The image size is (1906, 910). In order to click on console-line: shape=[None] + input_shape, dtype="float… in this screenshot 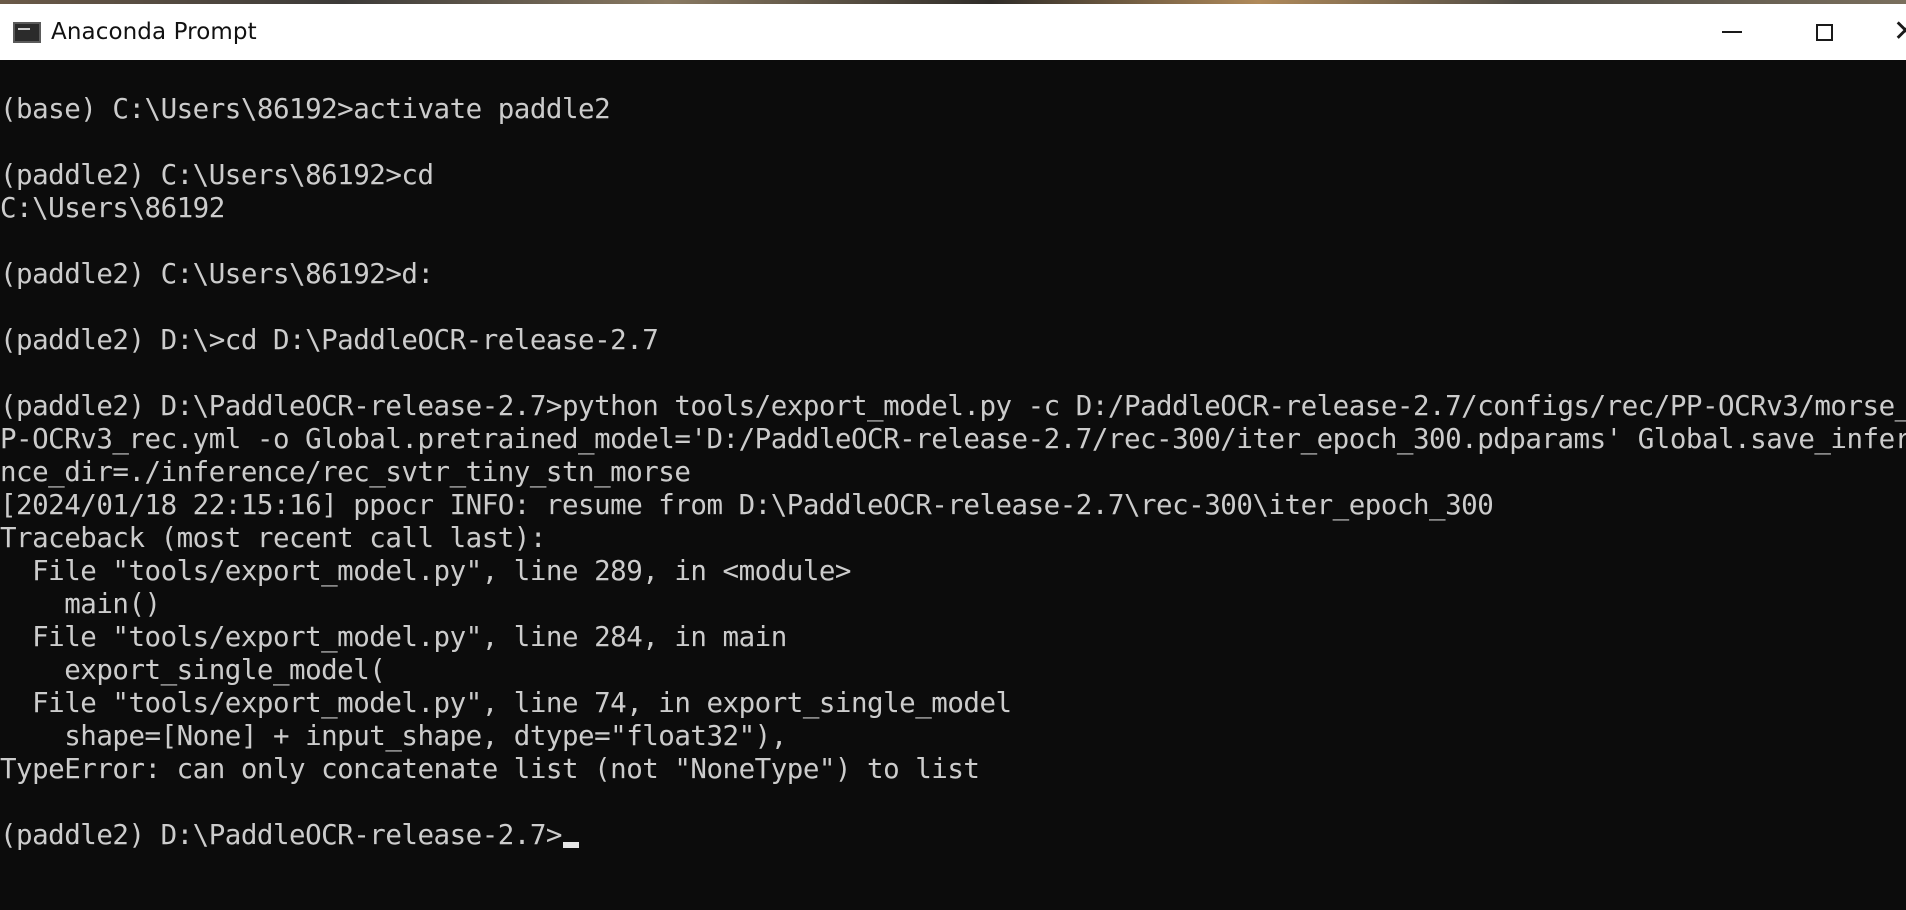, I will do `click(393, 736)`.